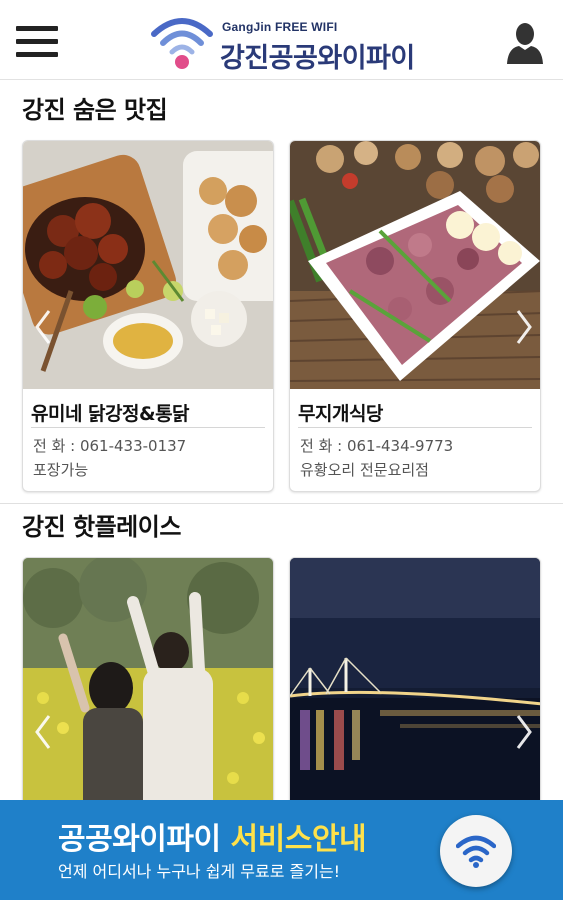 Image resolution: width=563 pixels, height=900 pixels. What do you see at coordinates (298, 839) in the screenshot?
I see `banner-title-accent: 서비스안내` at bounding box center [298, 839].